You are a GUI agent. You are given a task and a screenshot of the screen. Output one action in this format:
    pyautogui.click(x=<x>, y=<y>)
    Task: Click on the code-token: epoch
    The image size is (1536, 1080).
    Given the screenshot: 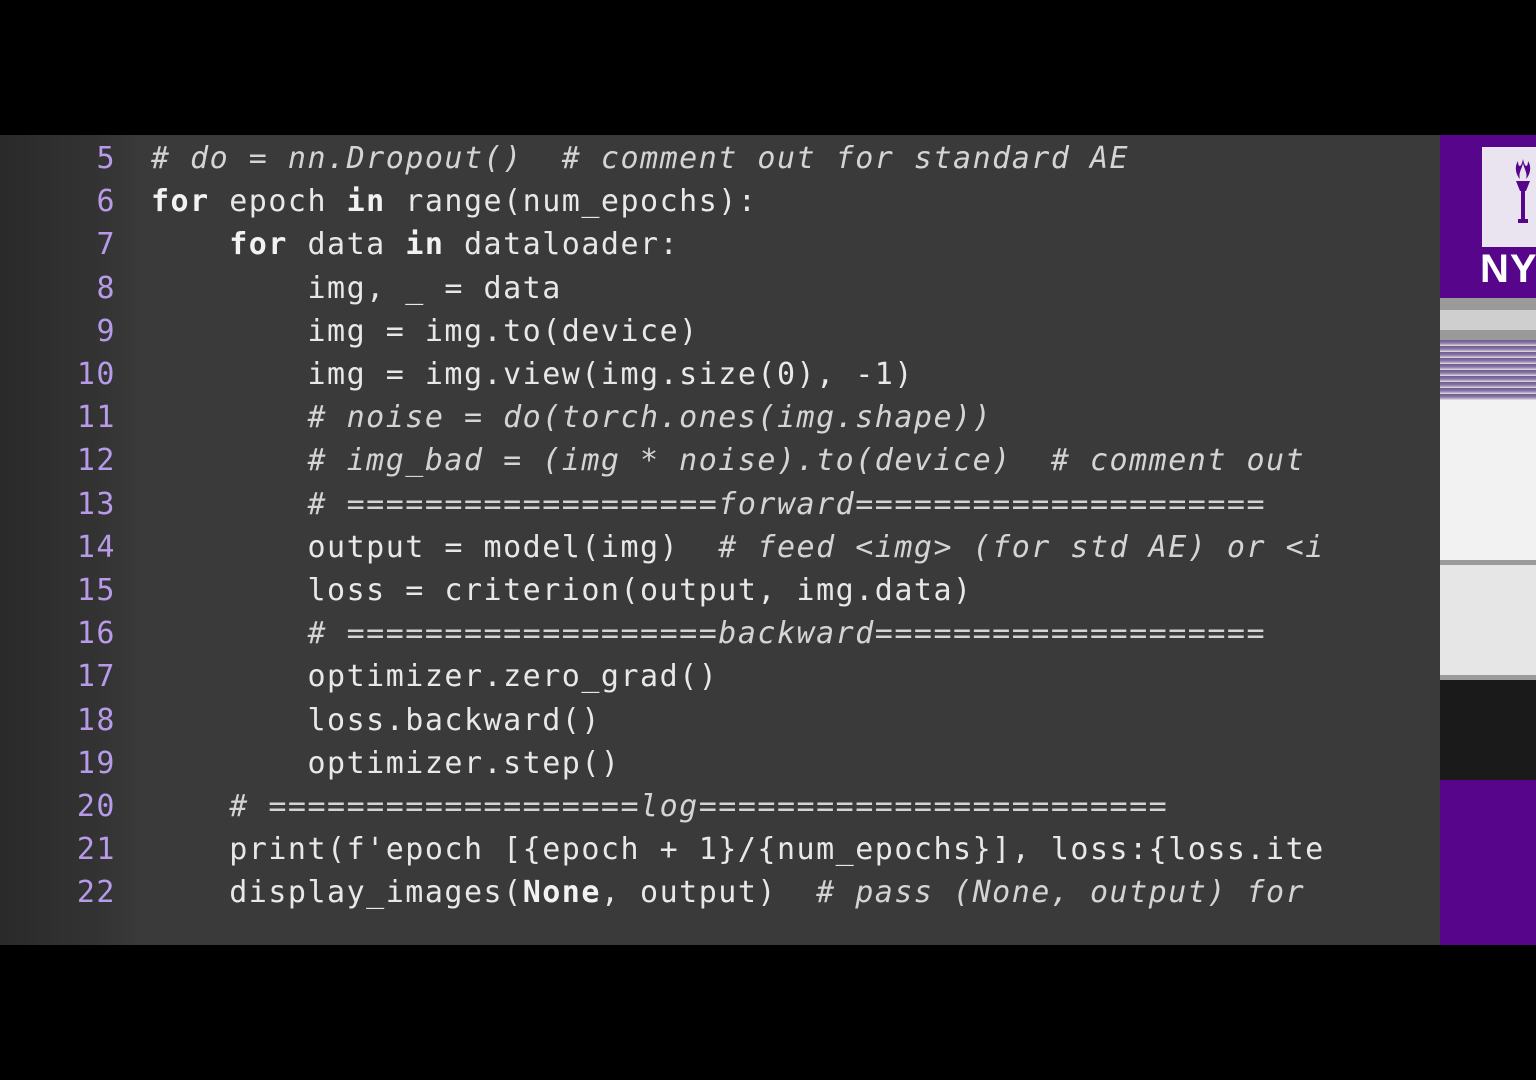 What is the action you would take?
    pyautogui.click(x=278, y=202)
    